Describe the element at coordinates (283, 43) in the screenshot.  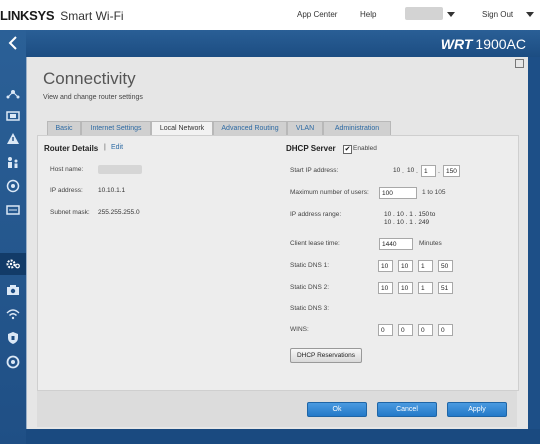
I see `app-header: WRT 1900AC` at that location.